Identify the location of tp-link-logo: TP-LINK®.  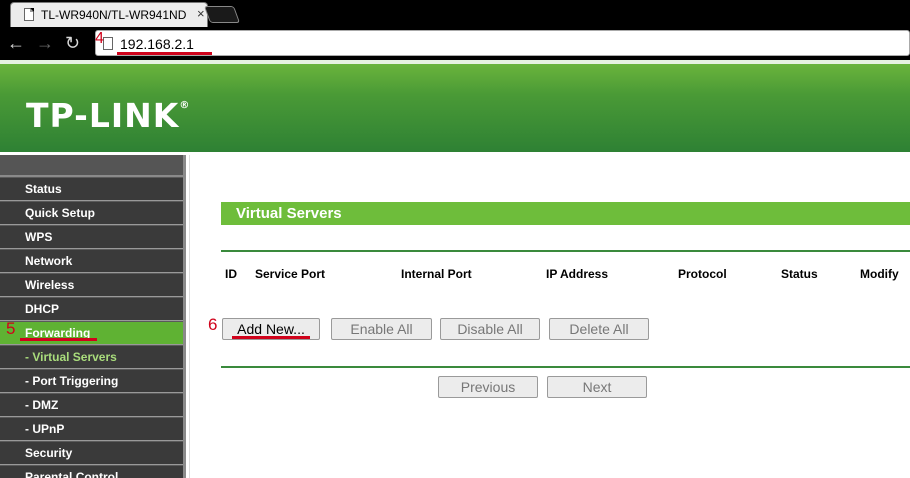
(108, 115).